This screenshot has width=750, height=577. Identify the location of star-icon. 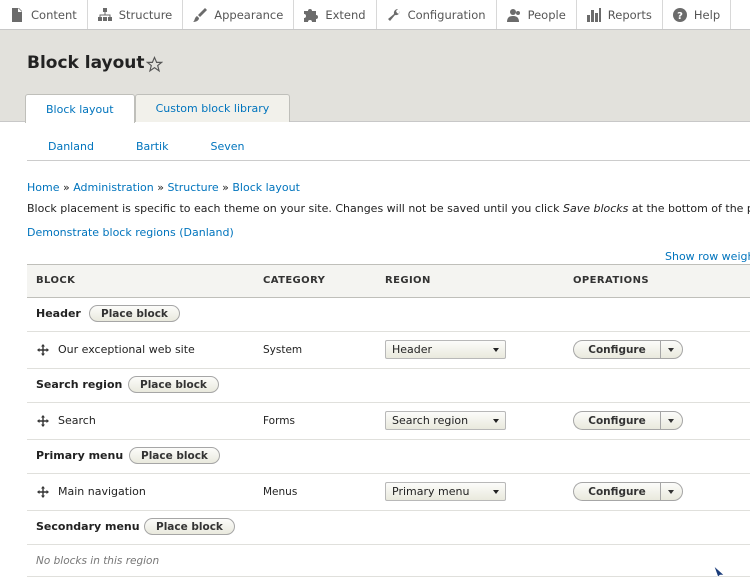
(154, 64).